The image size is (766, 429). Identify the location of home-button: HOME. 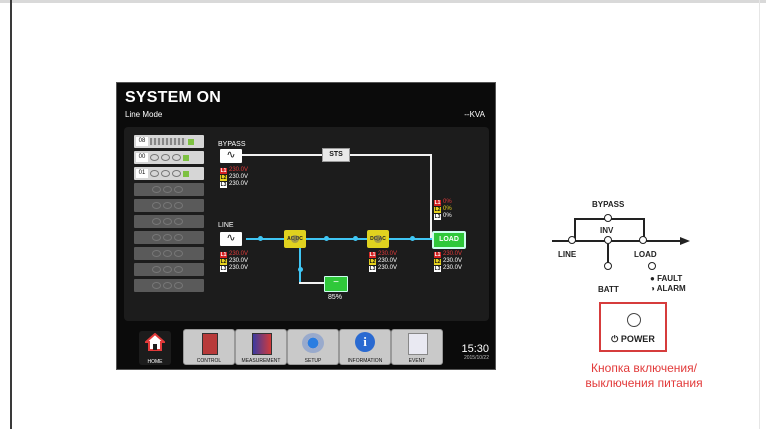
(155, 348).